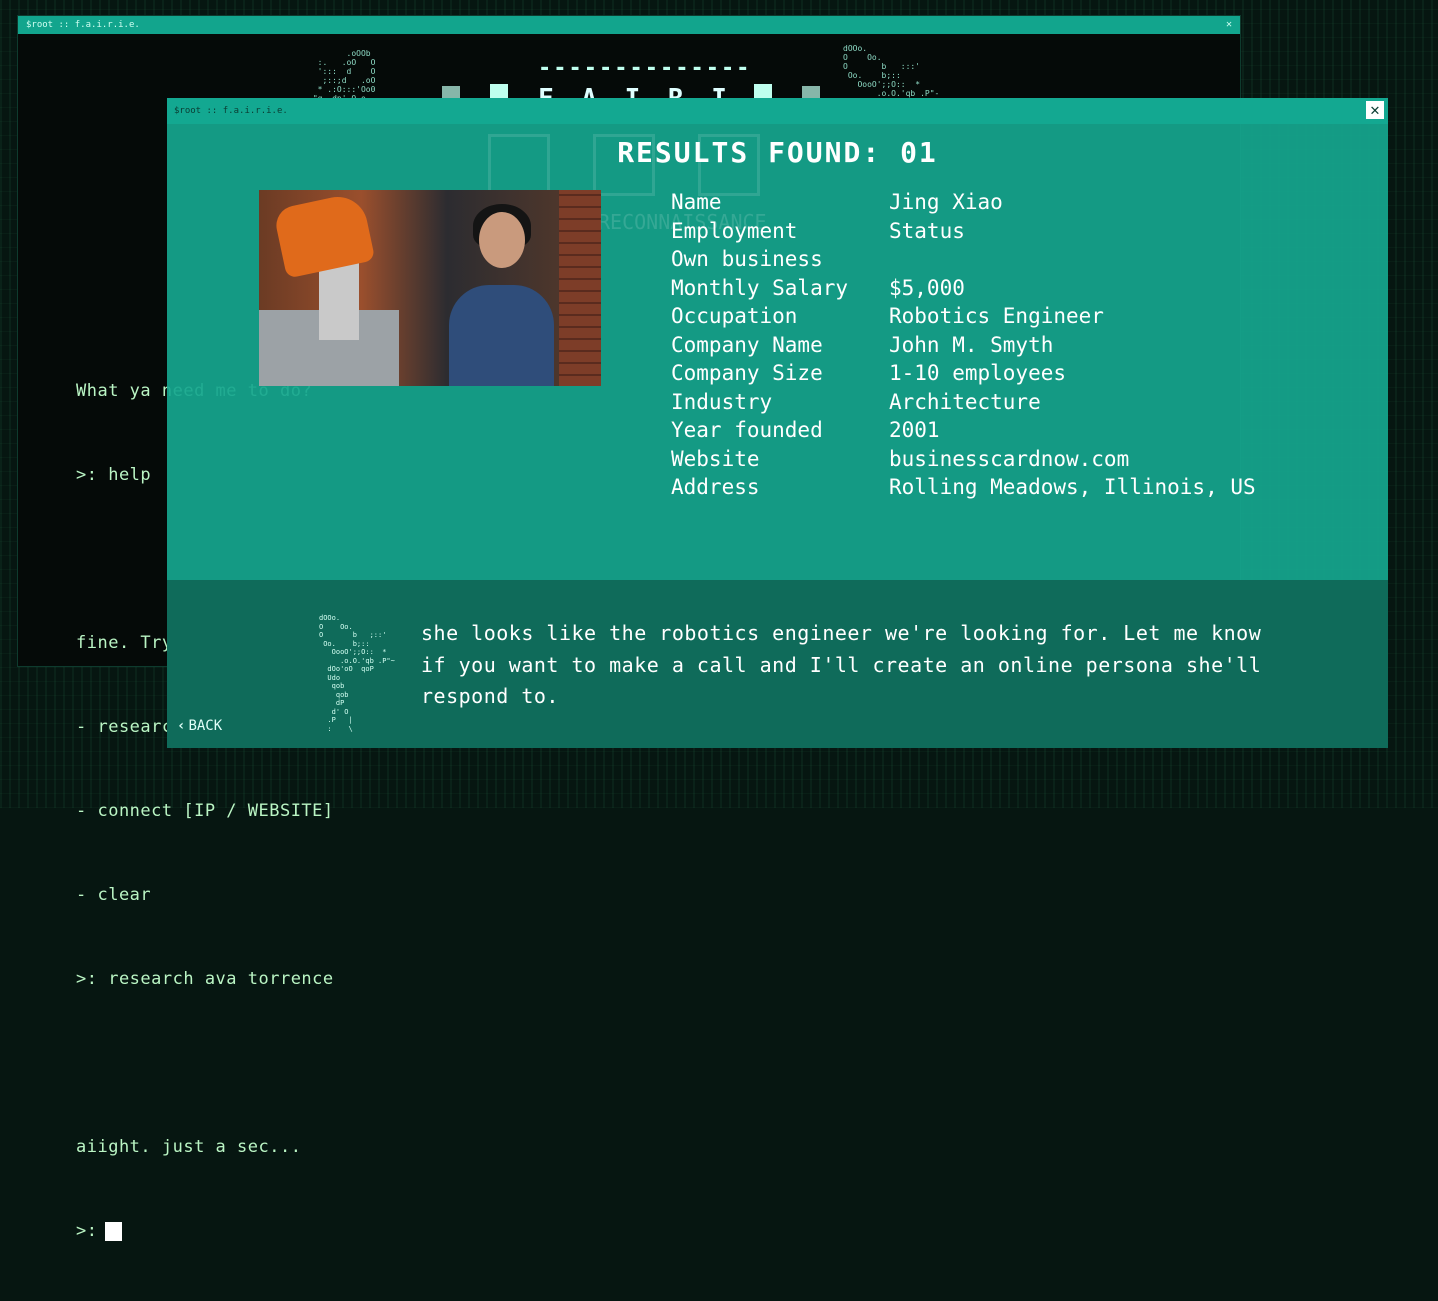 The height and width of the screenshot is (1301, 1438). I want to click on terminal-prompt: >:, so click(210, 1231).